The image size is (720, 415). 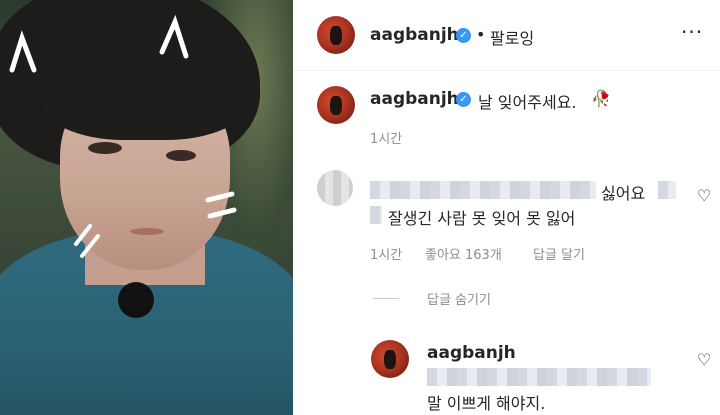 I want to click on header-divider, so click(x=506, y=70).